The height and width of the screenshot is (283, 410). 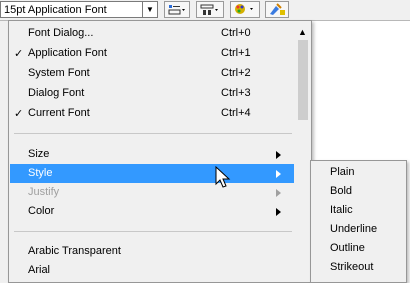 I want to click on font-combo: 15pt Application Font ▼, so click(x=79, y=9).